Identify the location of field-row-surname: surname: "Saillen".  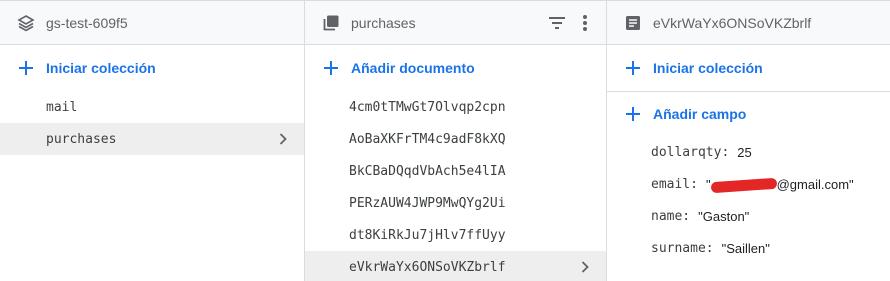
(748, 248).